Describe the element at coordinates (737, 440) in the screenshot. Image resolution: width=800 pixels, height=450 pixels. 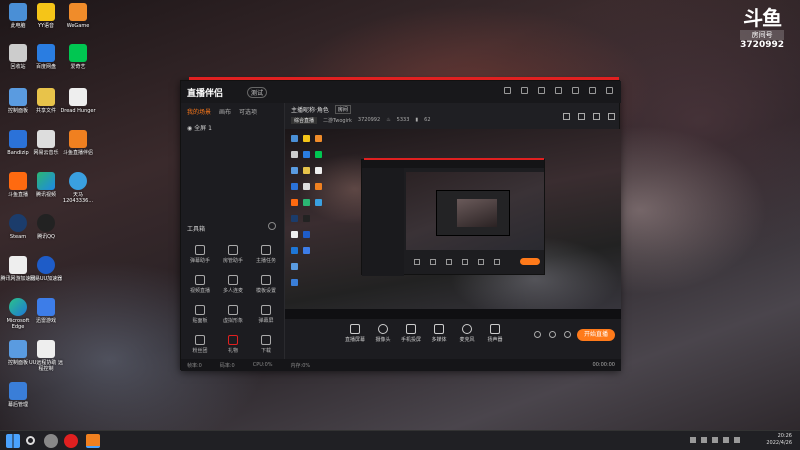
I see `ime-icon` at that location.